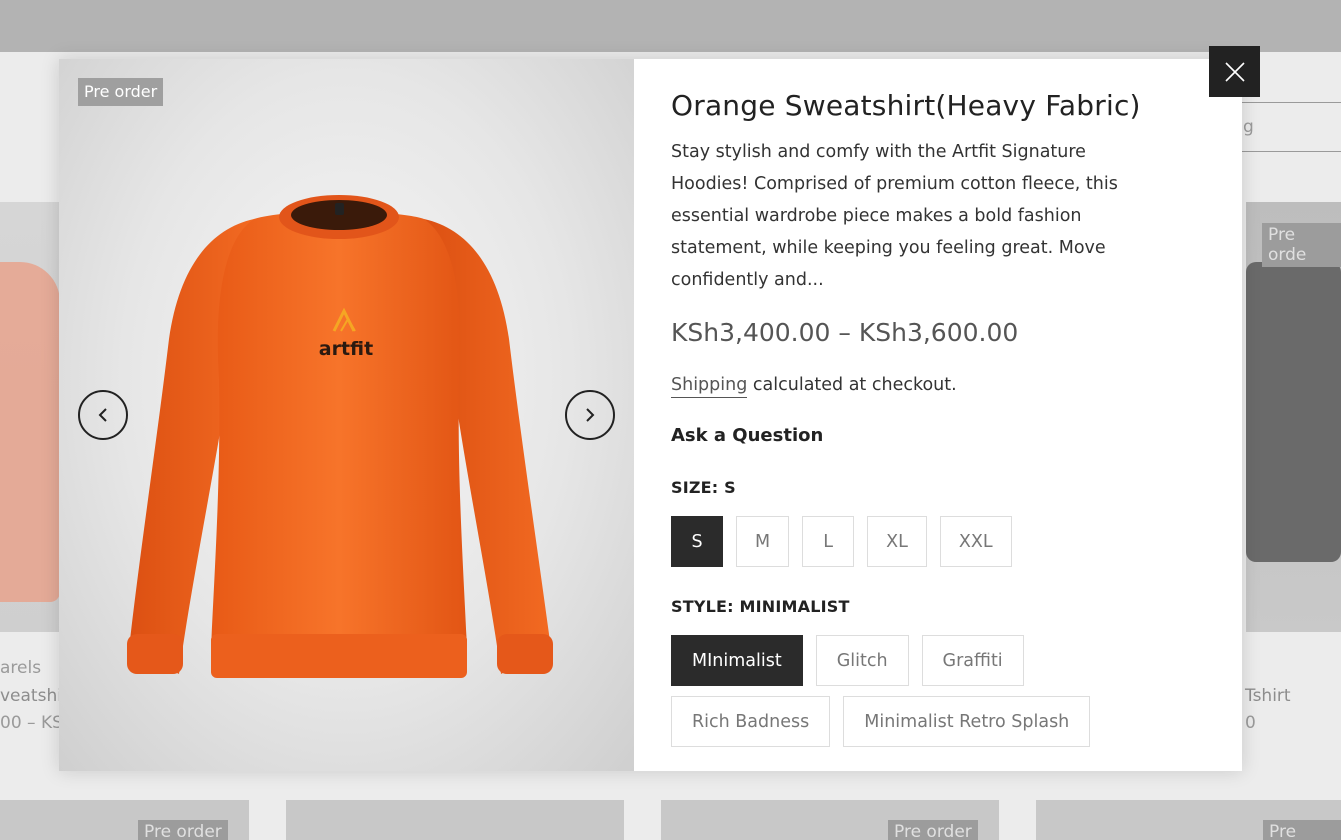 This screenshot has height=840, width=1341. Describe the element at coordinates (737, 660) in the screenshot. I see `style-option-minimalist: MInimalist` at that location.